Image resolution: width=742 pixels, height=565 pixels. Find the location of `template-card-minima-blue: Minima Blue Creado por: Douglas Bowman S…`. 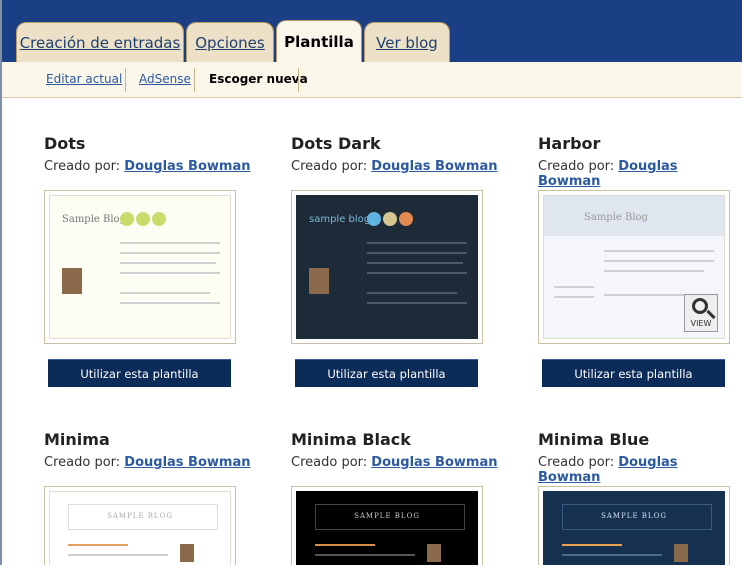

template-card-minima-blue: Minima Blue Creado por: Douglas Bowman S… is located at coordinates (640, 497).